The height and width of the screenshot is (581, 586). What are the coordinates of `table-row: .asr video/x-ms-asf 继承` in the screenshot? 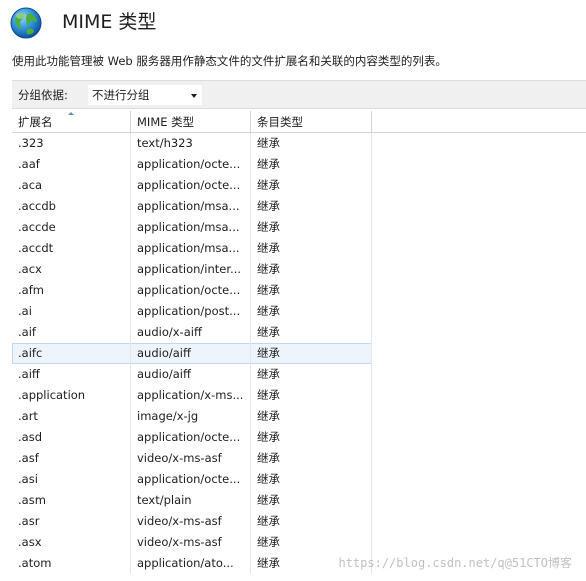 It's located at (192, 521).